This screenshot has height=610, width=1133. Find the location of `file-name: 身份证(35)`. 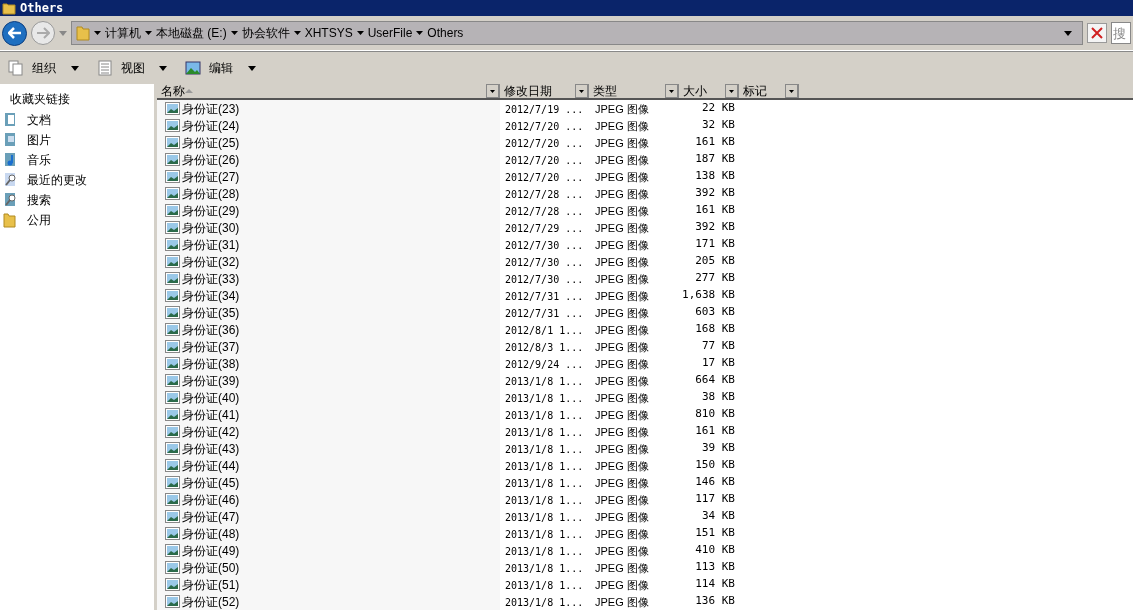

file-name: 身份证(35) is located at coordinates (211, 312).